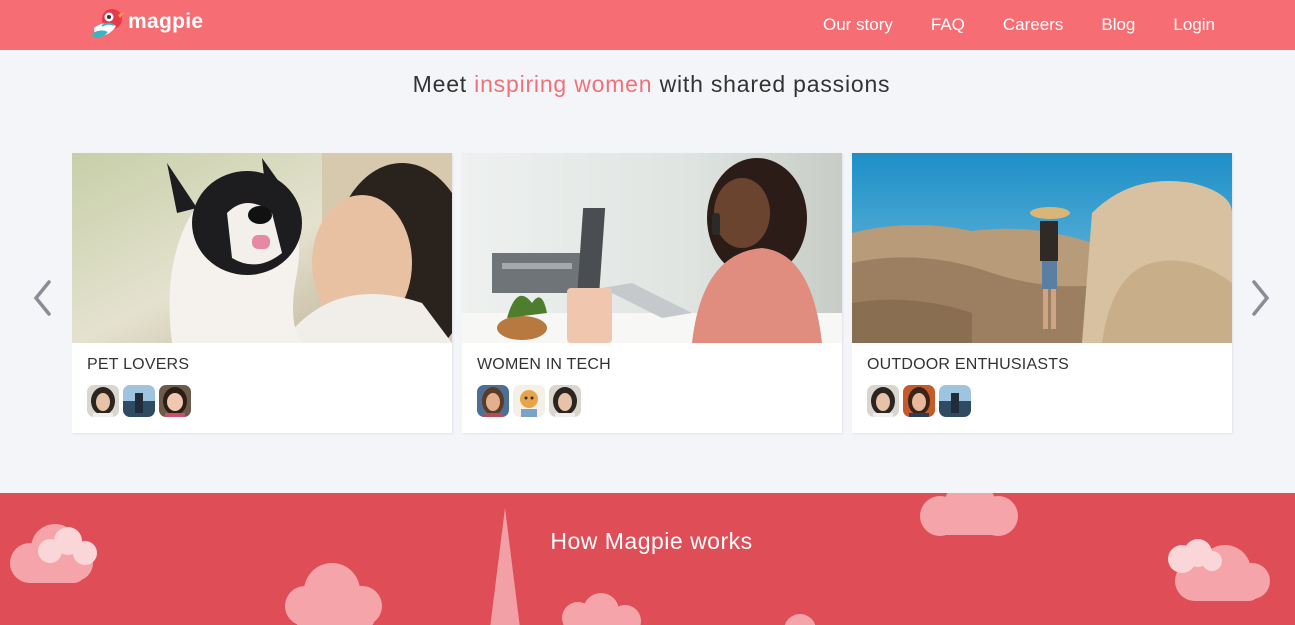 Image resolution: width=1295 pixels, height=625 pixels. I want to click on carousel-prev-button, so click(43, 298).